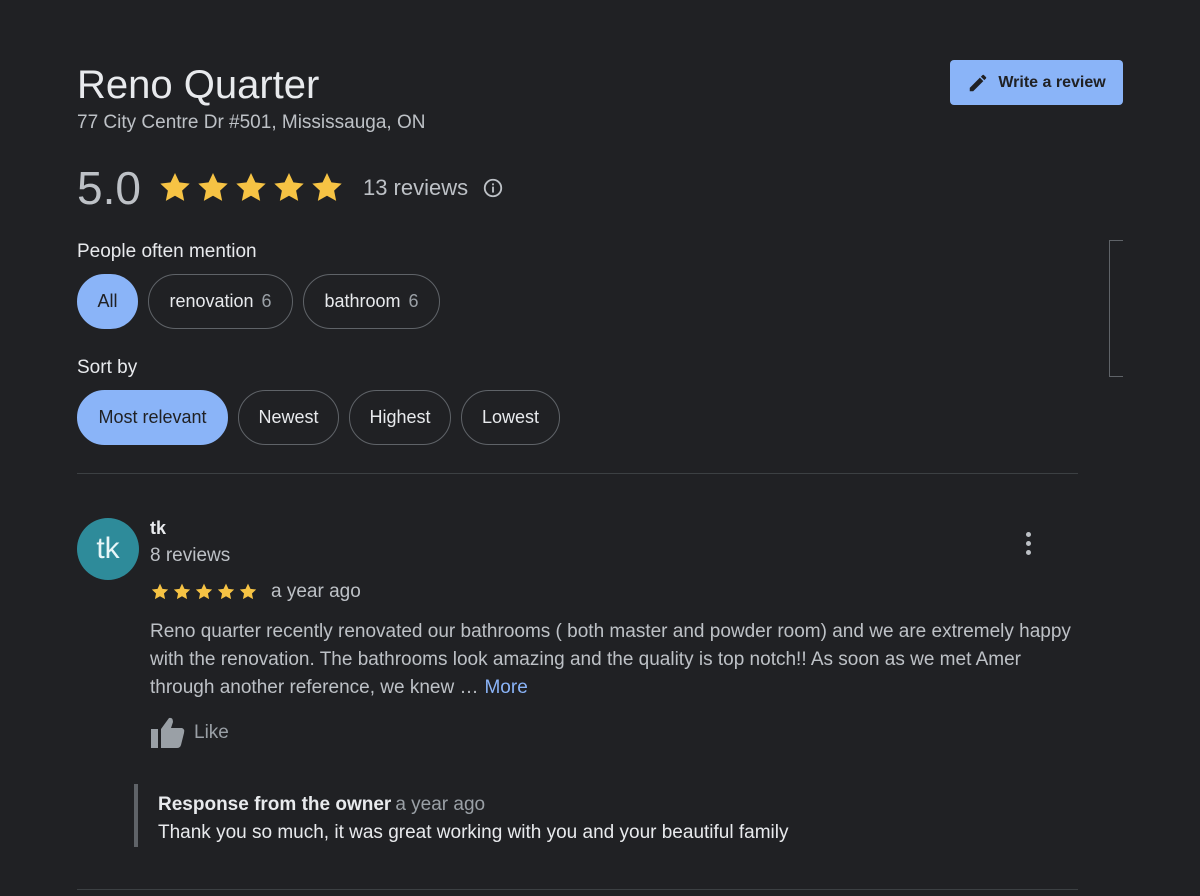 Image resolution: width=1200 pixels, height=896 pixels. Describe the element at coordinates (211, 732) in the screenshot. I see `like-label: Like` at that location.